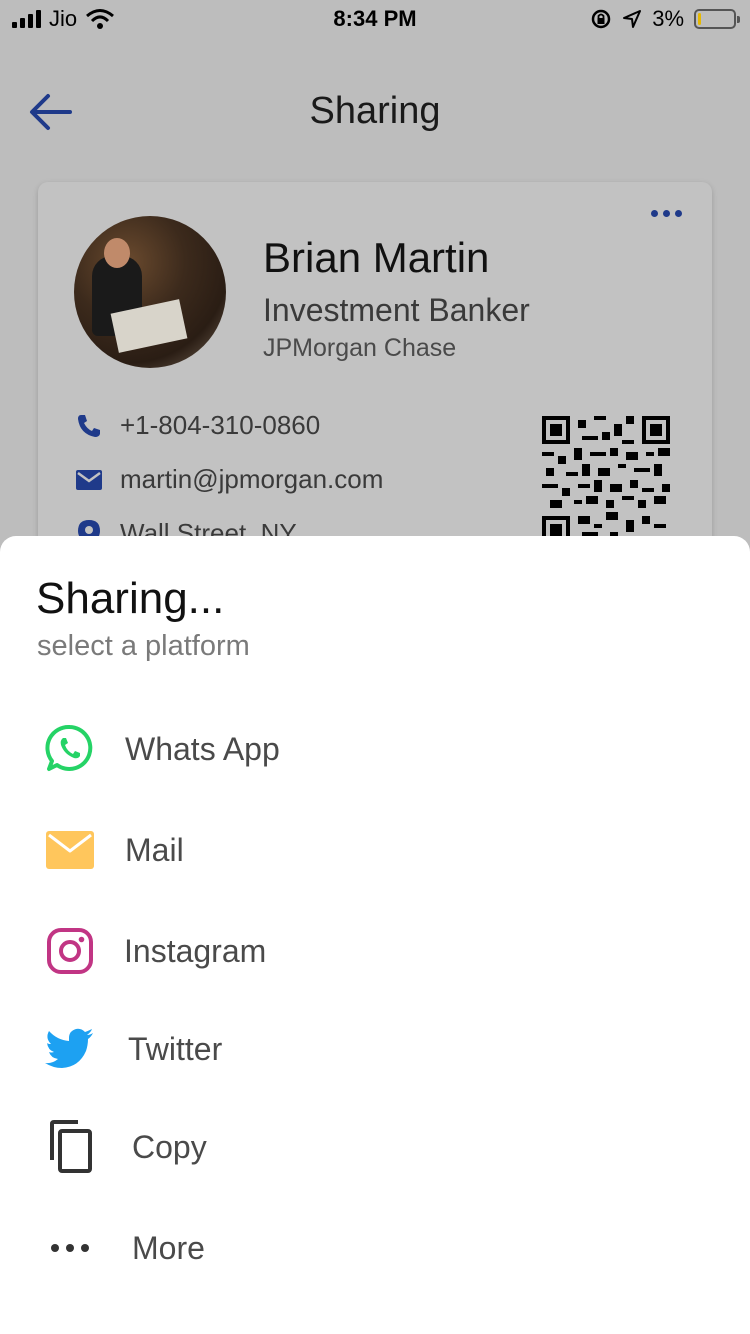  What do you see at coordinates (375, 1147) in the screenshot?
I see `option-copy: Copy` at bounding box center [375, 1147].